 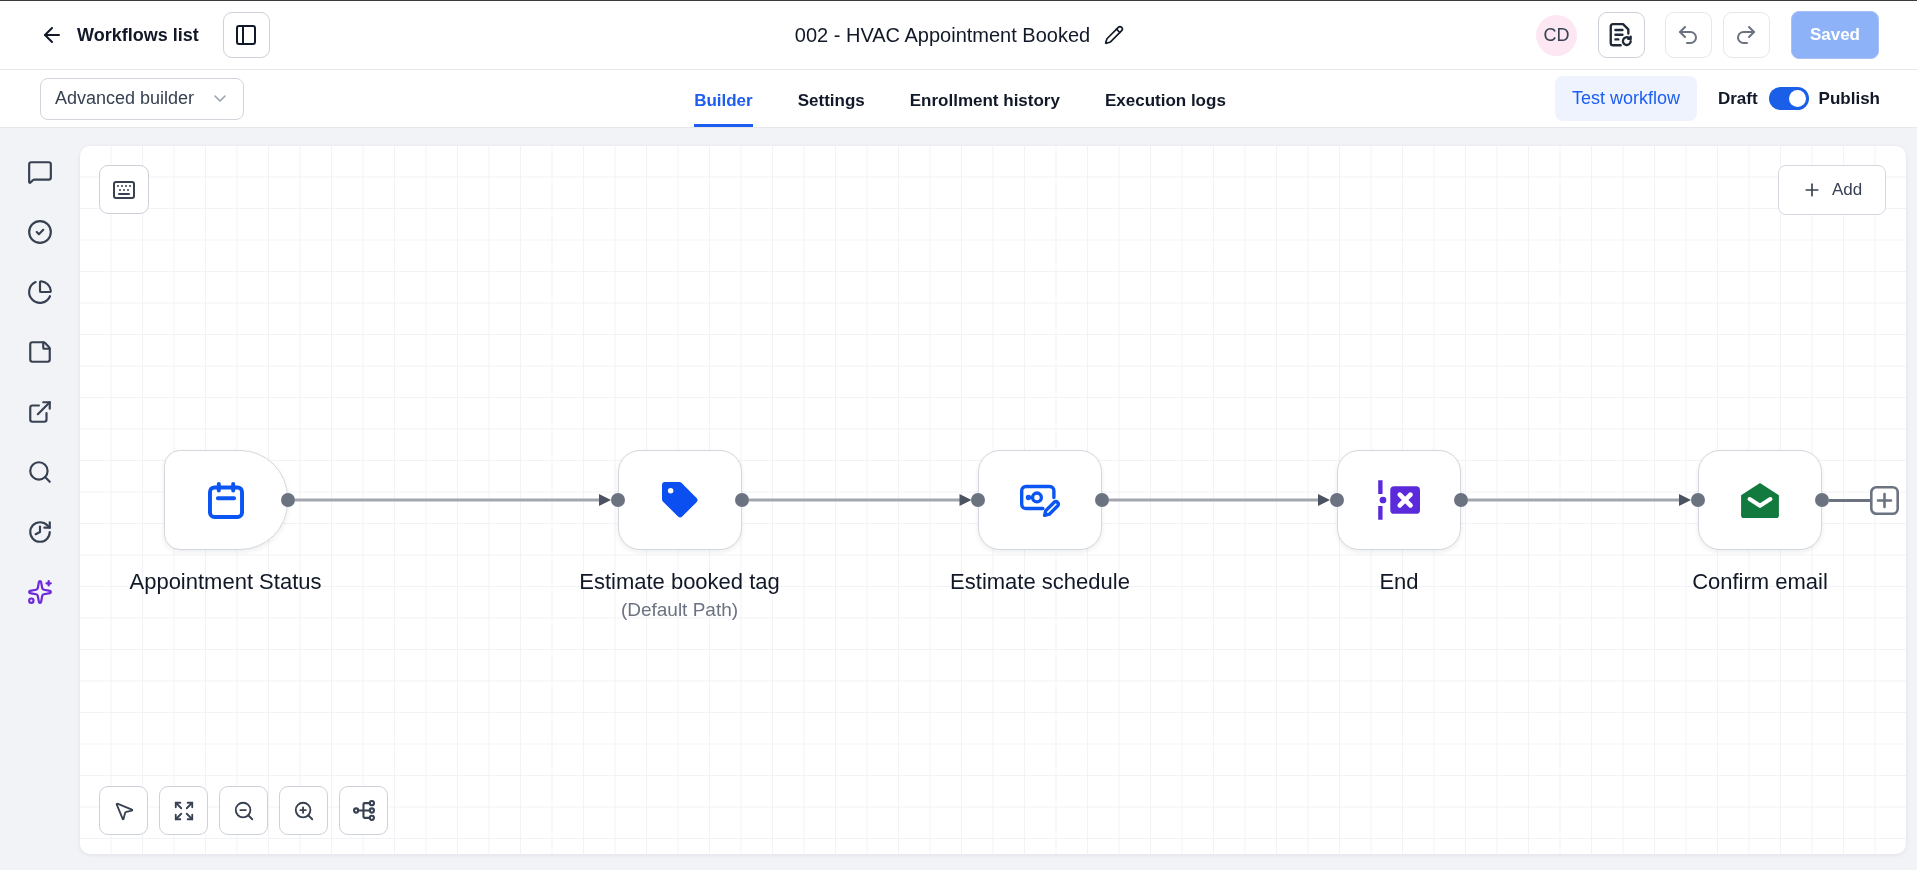 I want to click on expand-icon, so click(x=183, y=810).